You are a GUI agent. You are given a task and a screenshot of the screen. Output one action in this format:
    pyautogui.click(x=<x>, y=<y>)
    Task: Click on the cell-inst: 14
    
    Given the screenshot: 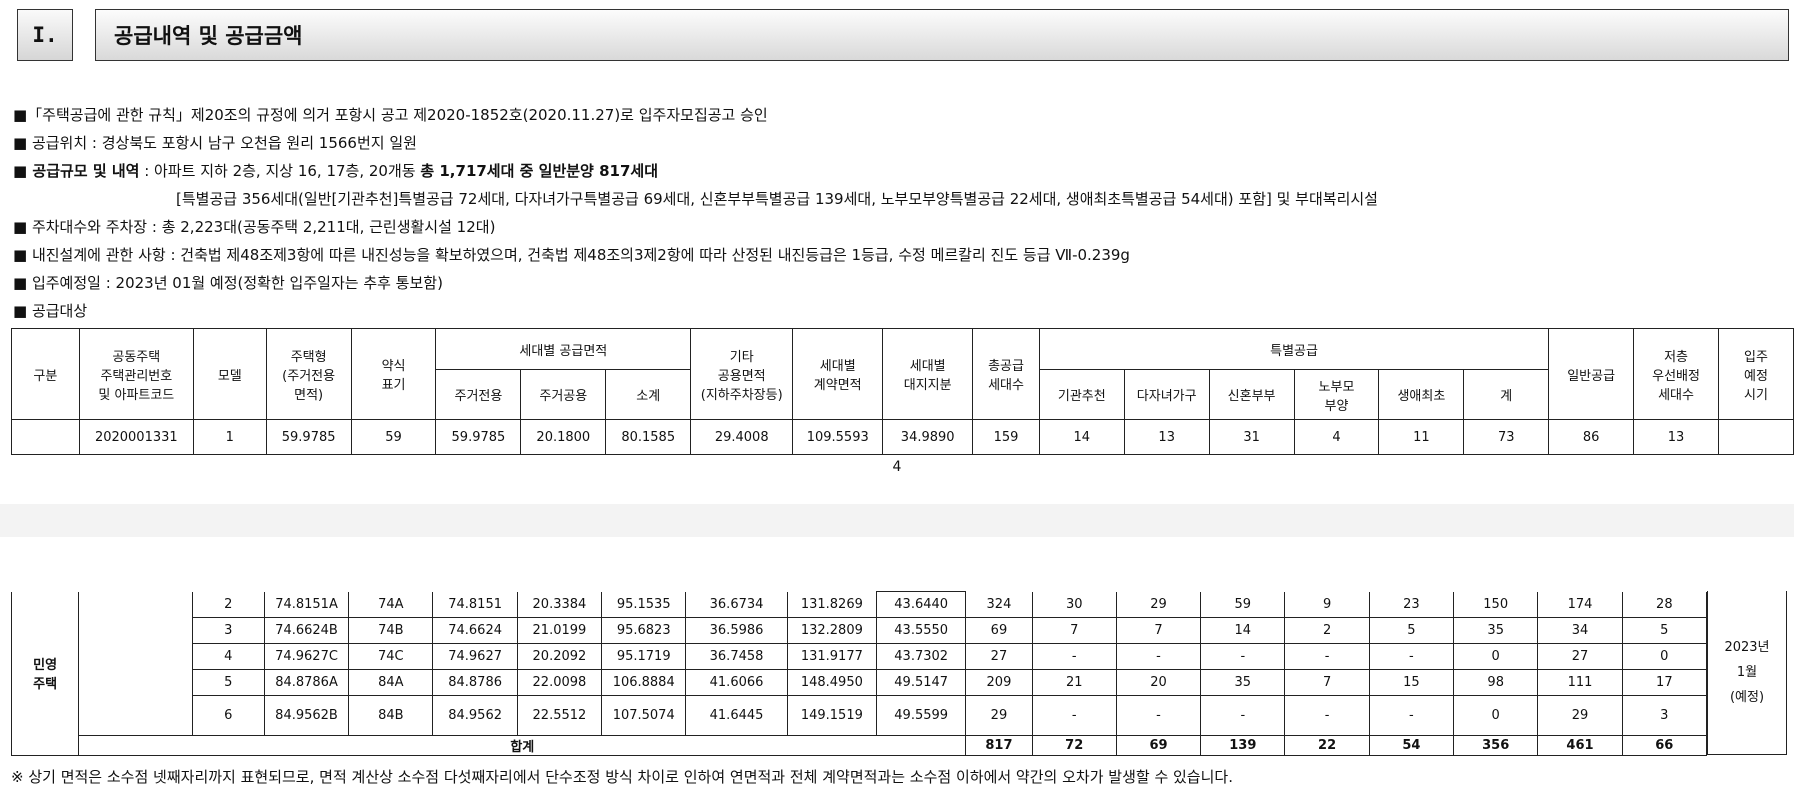 What is the action you would take?
    pyautogui.click(x=1081, y=437)
    